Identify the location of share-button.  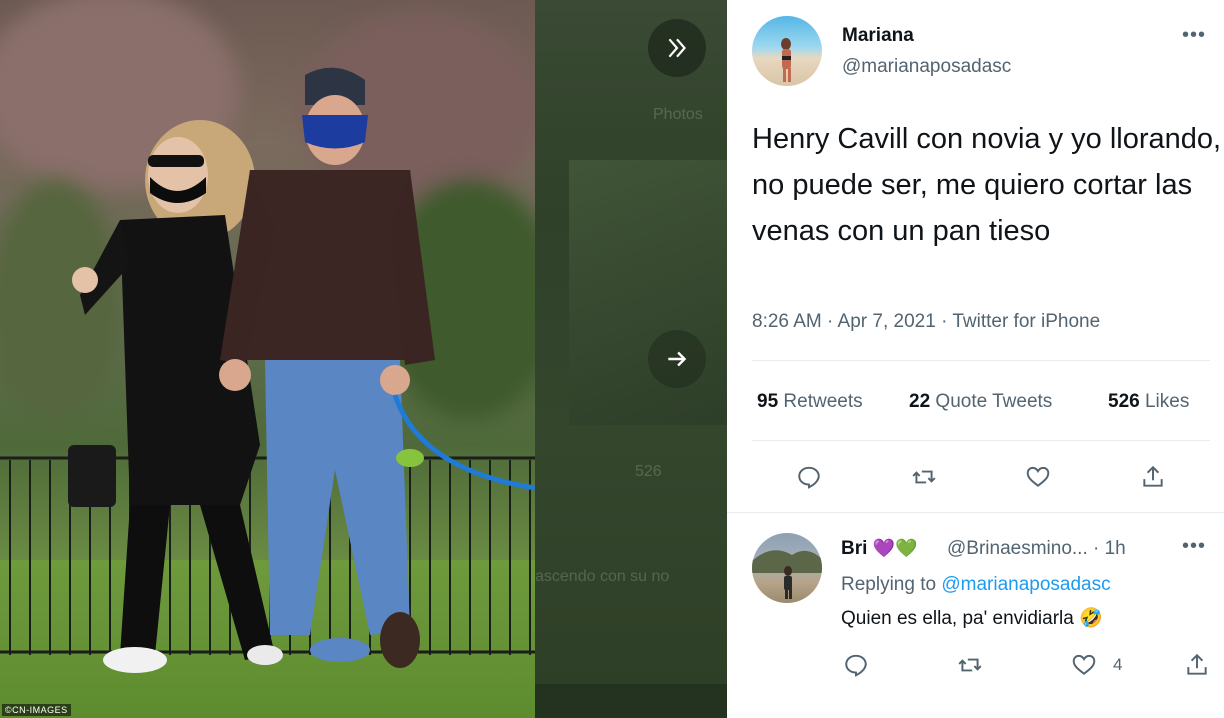
(1153, 477).